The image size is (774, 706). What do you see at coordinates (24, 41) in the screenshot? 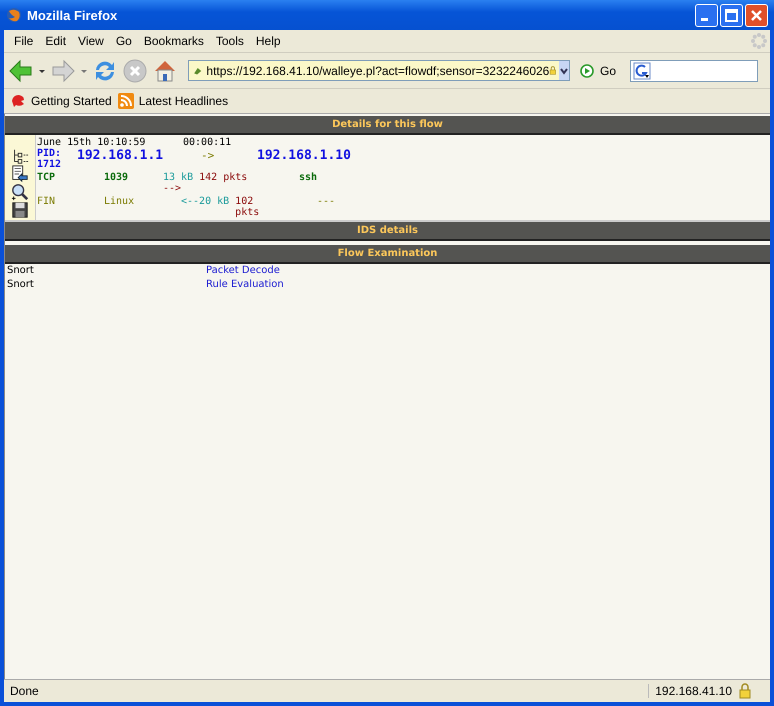
I see `menu-item: File` at bounding box center [24, 41].